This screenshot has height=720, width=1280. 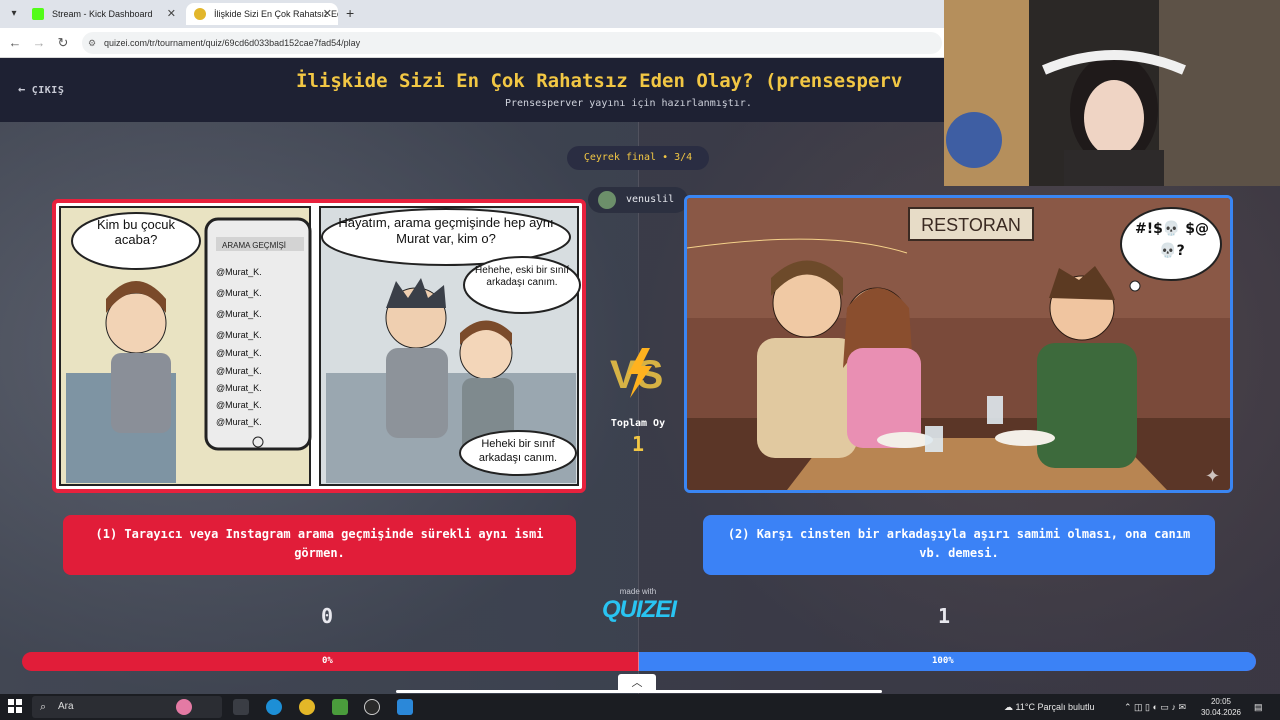 I want to click on steam-icon, so click(x=405, y=707).